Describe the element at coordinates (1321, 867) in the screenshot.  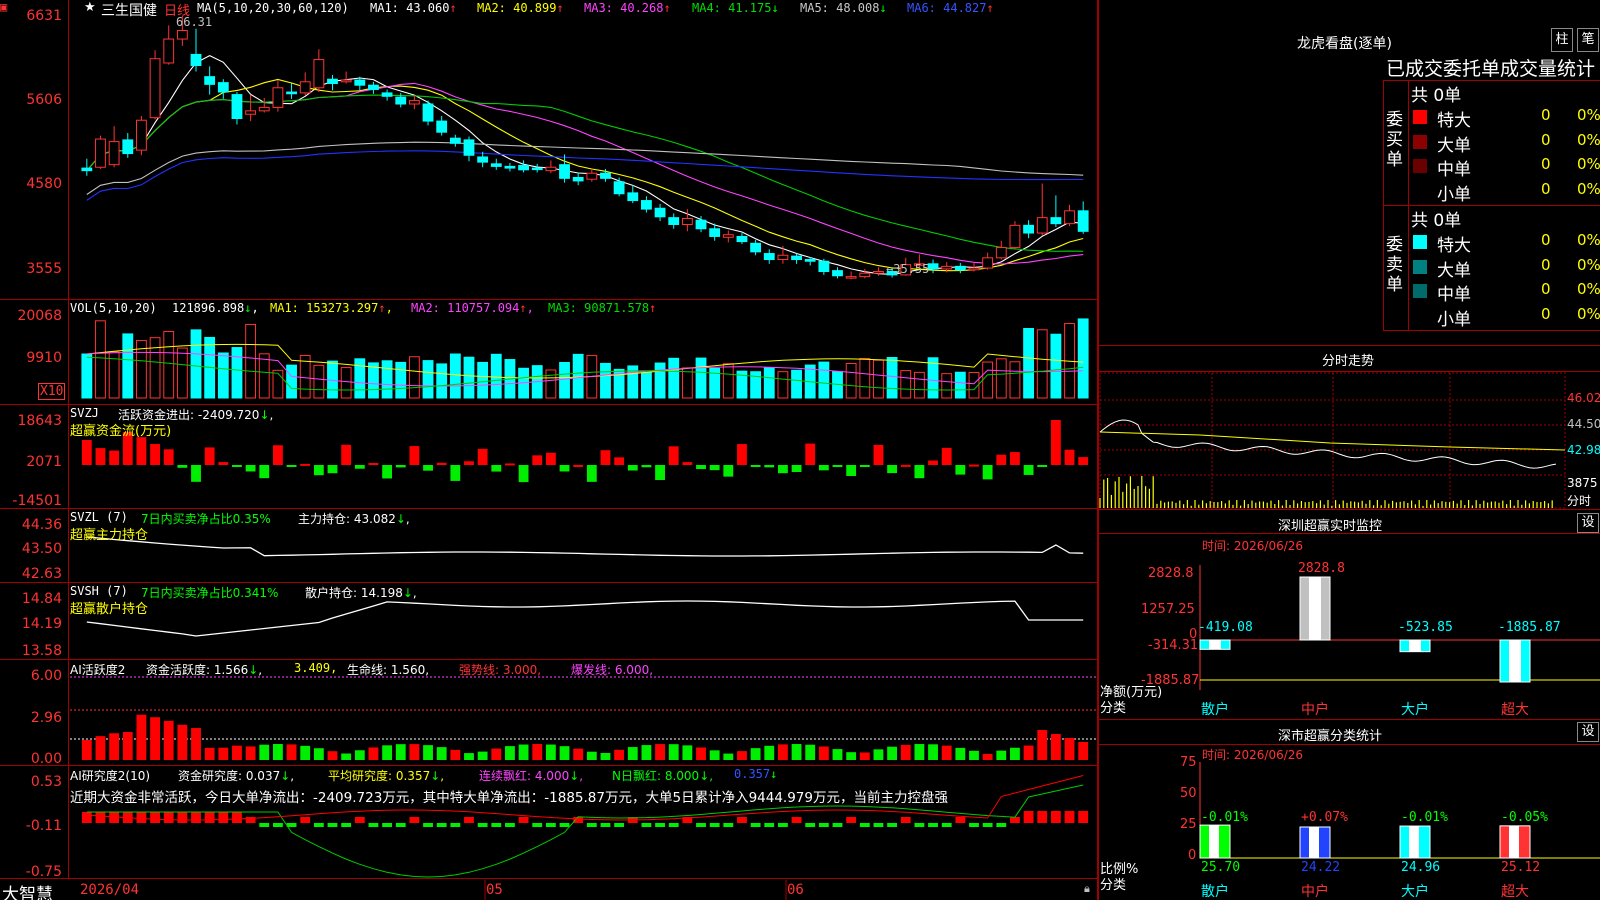
I see `cls-value: 24.22` at that location.